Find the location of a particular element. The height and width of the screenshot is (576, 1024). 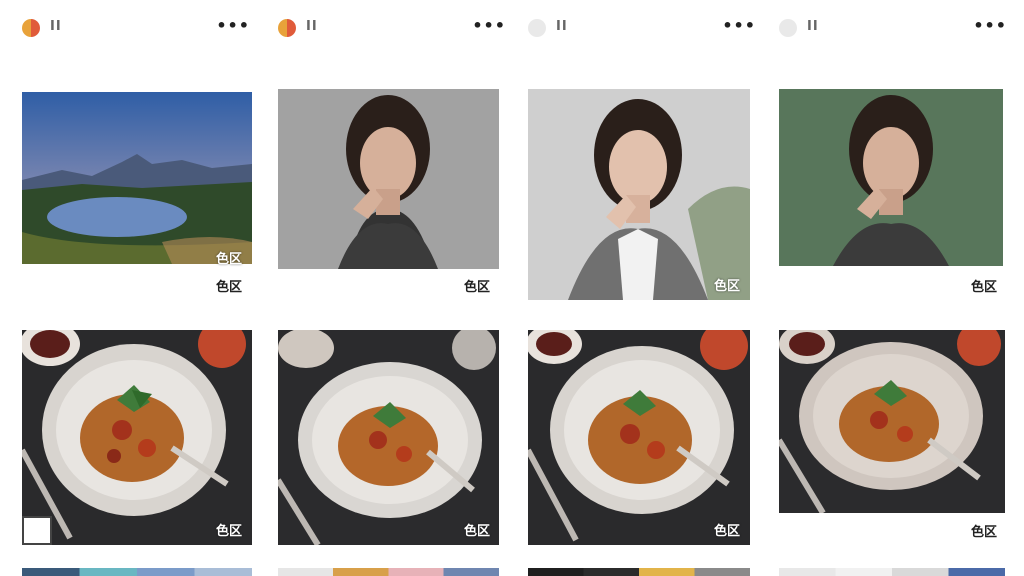

landscape-image: 色区 is located at coordinates (137, 179).